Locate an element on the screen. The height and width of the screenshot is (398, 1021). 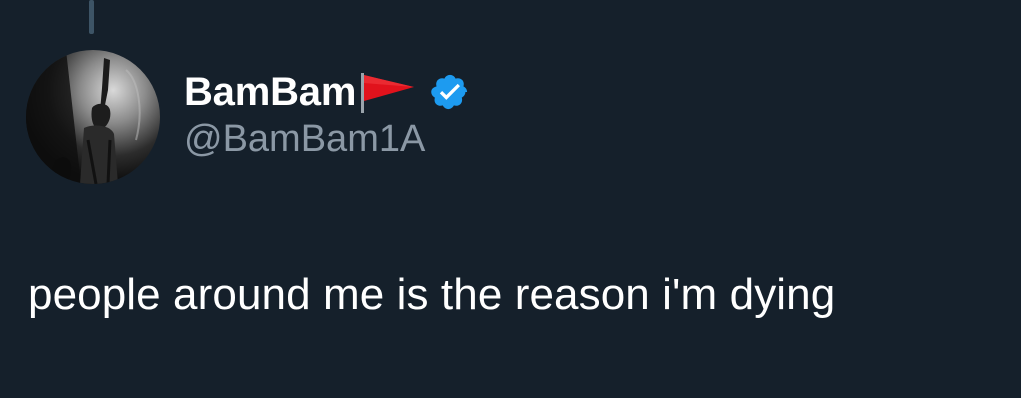
tweet-header: BamBam @BamBam1A is located at coordinates (327, 114).